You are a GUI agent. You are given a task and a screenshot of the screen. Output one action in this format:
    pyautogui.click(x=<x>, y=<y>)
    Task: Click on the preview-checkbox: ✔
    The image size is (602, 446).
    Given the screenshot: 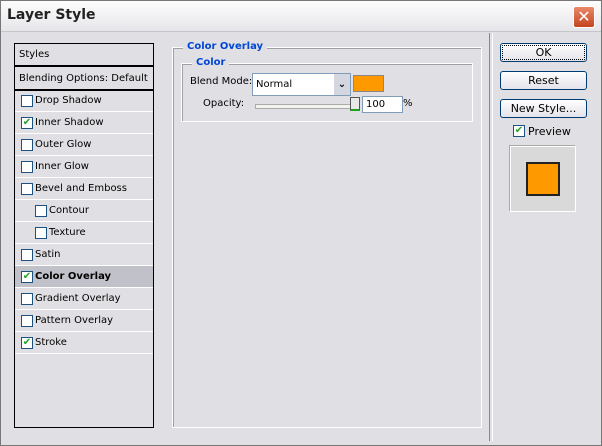 What is the action you would take?
    pyautogui.click(x=519, y=131)
    